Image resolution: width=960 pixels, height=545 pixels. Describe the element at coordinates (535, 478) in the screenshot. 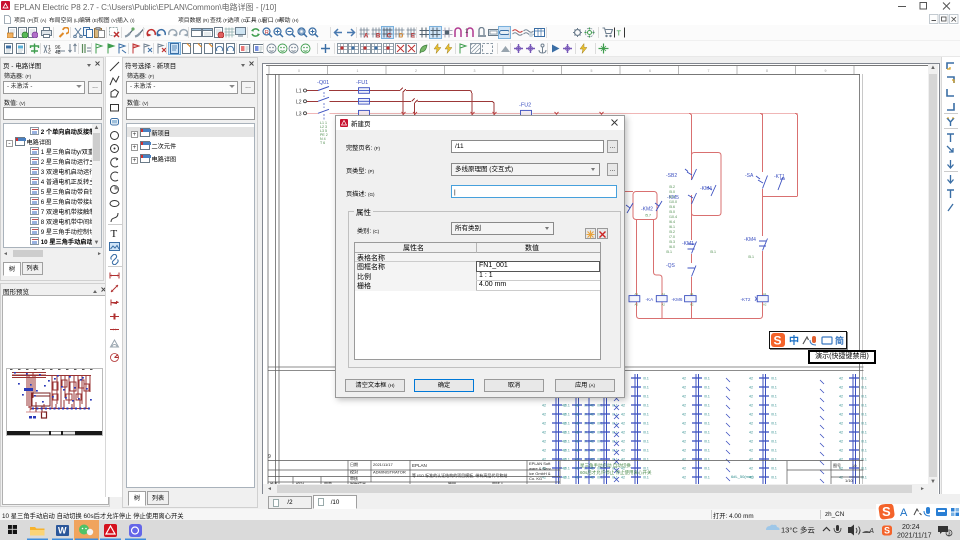

I see `svg-text: Co. KG` at that location.